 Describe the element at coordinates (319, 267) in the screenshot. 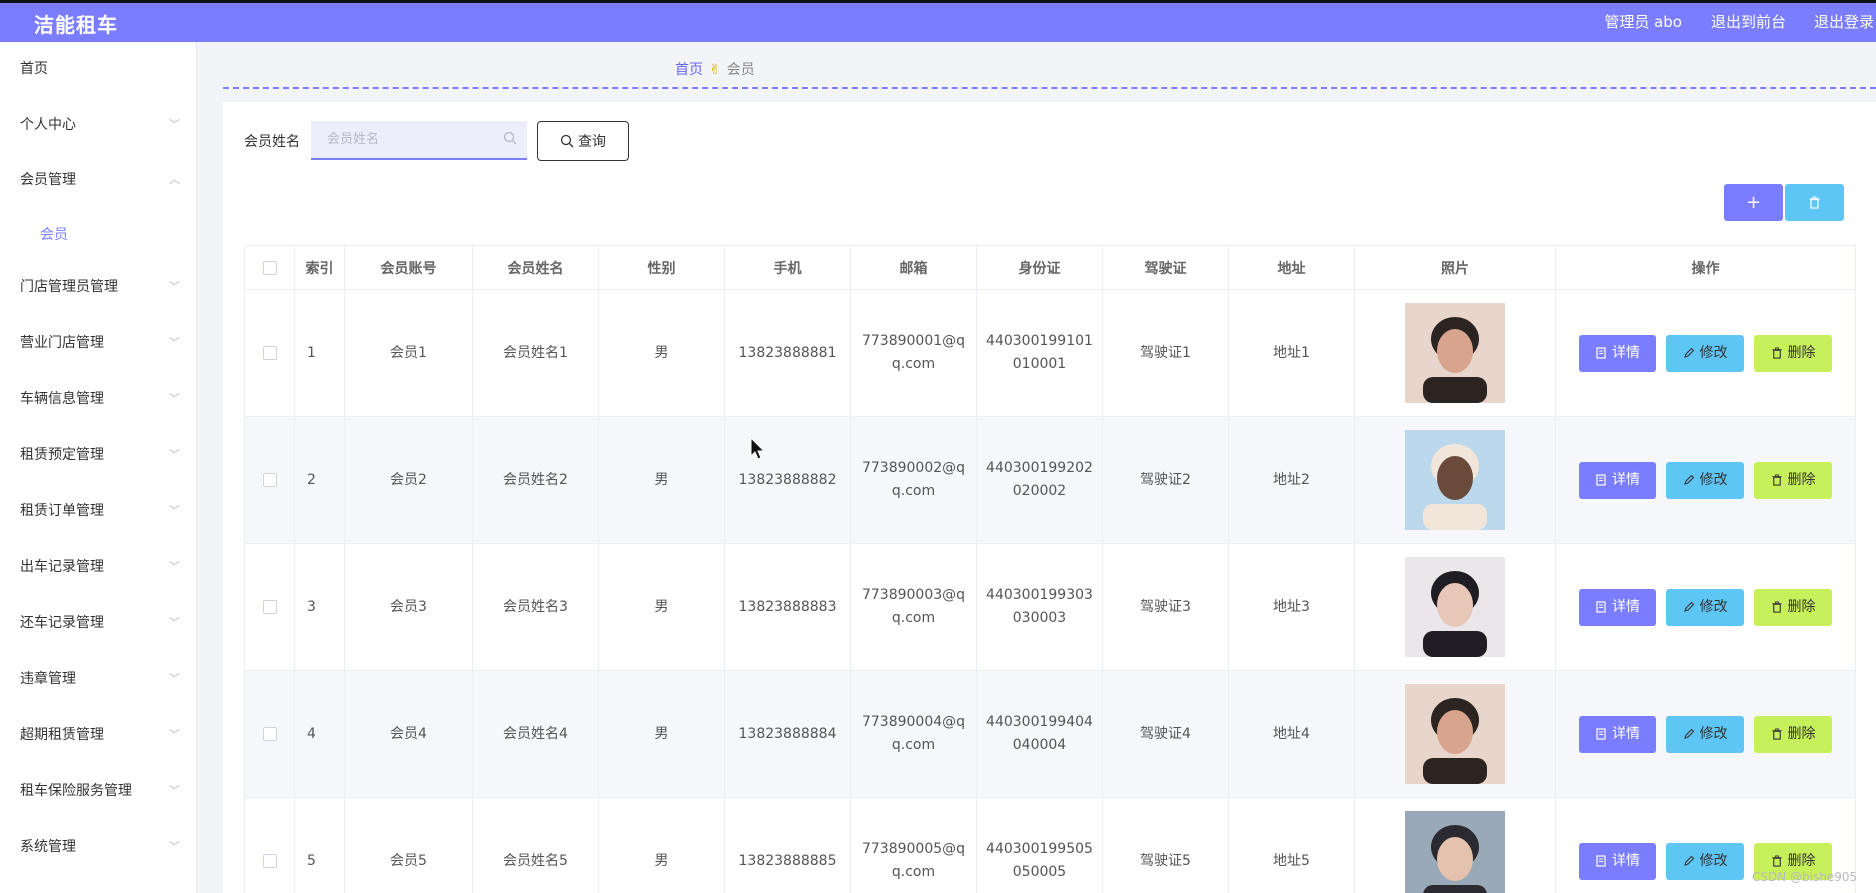

I see `column-header-index: 索引` at that location.